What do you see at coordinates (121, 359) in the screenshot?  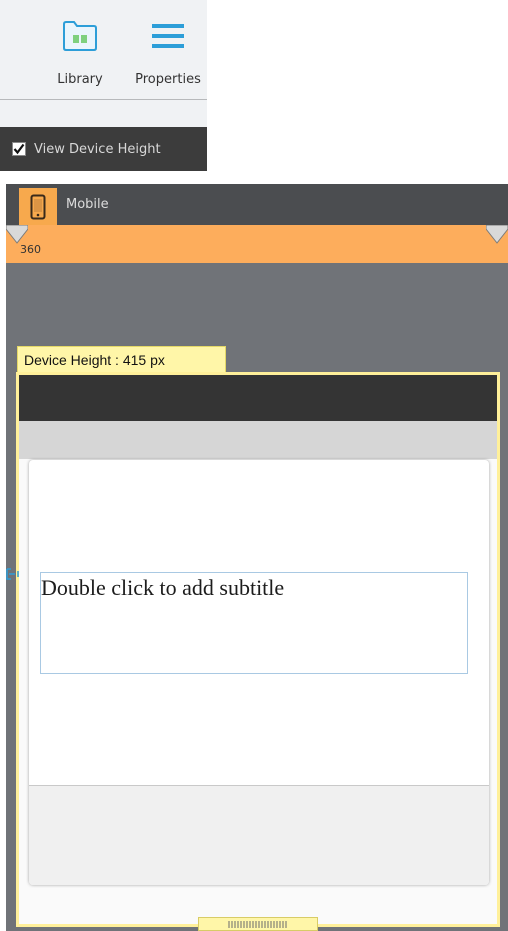 I see `device-height-label: Device Height : 415 px` at bounding box center [121, 359].